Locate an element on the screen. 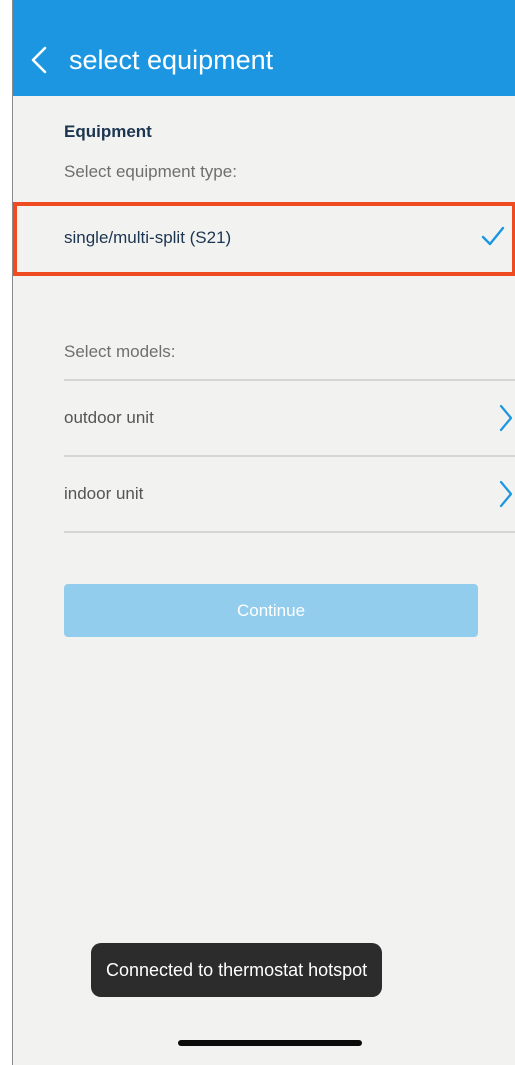 The image size is (515, 1065). outdoor-unit-row: outdoor unit is located at coordinates (289, 418).